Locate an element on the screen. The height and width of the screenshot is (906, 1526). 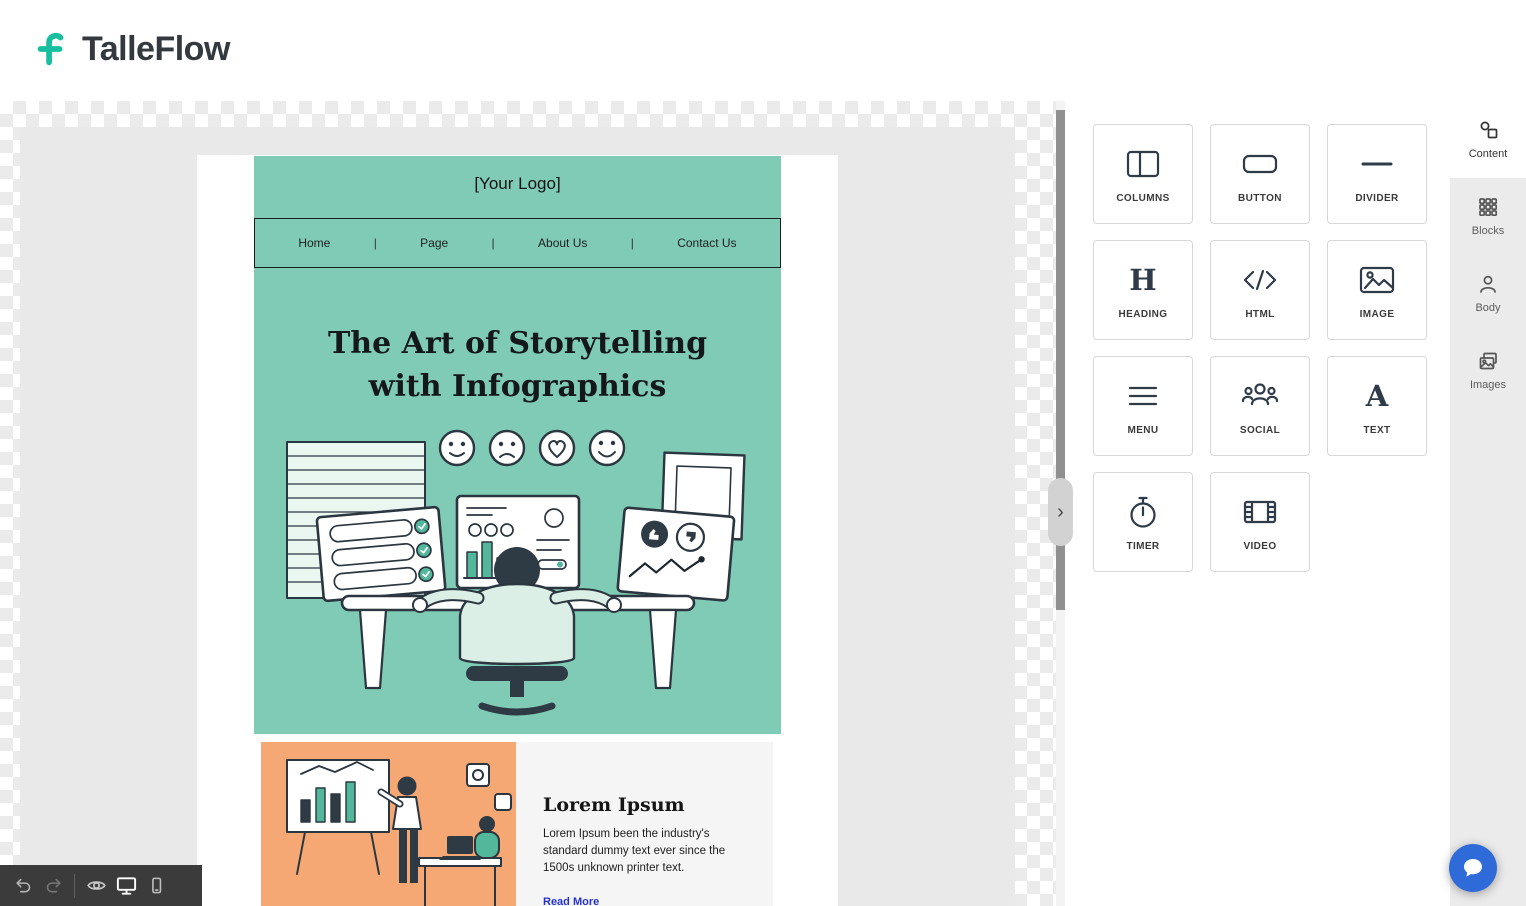
desktop-view-button is located at coordinates (126, 886).